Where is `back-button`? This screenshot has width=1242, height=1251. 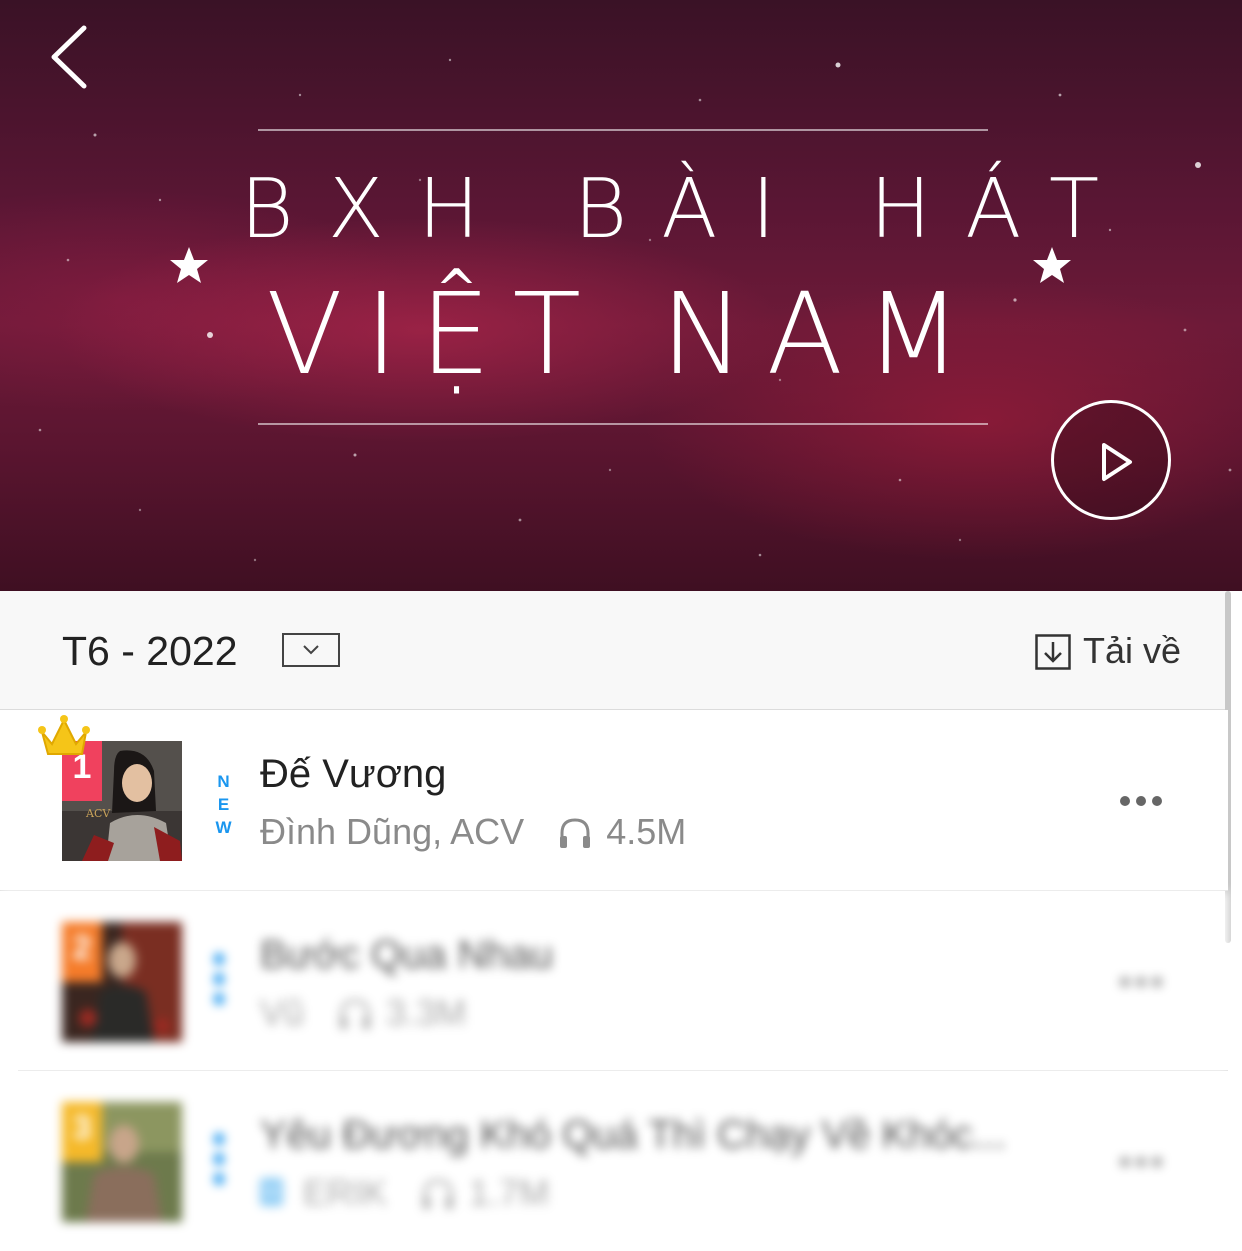
back-button is located at coordinates (75, 57).